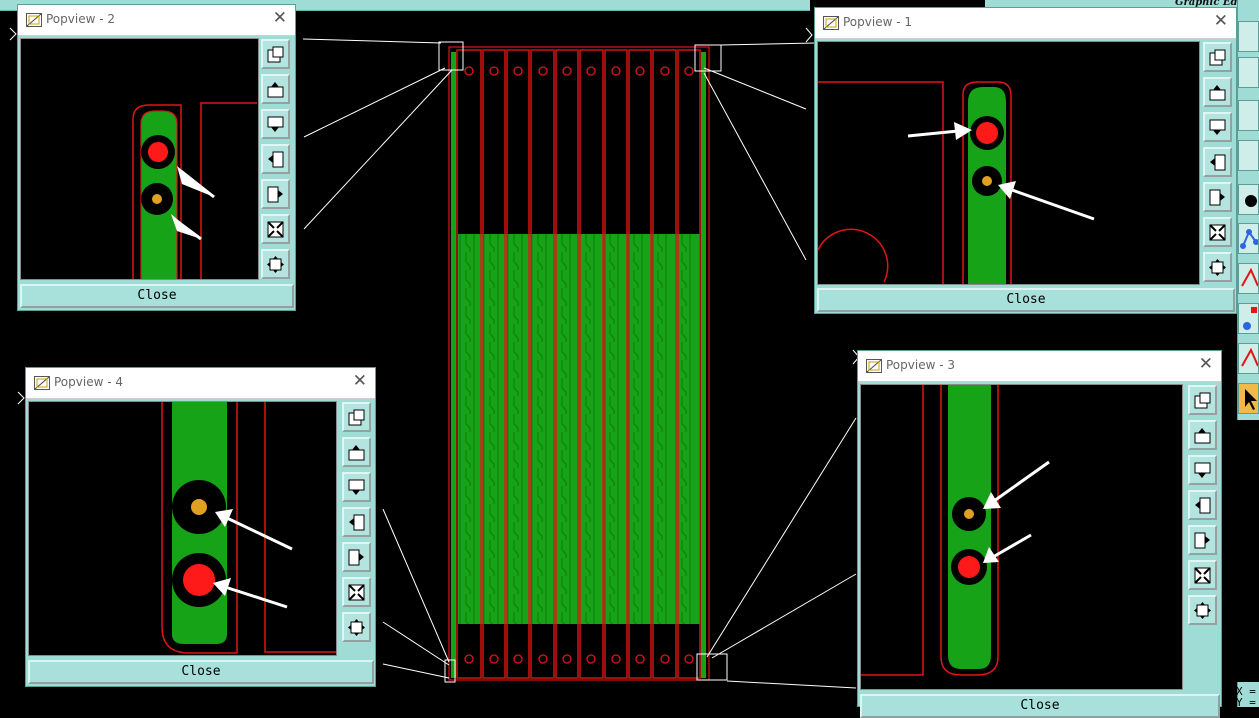  Describe the element at coordinates (1025, 23) in the screenshot. I see `popview-1-titlebar: Popview - 1 ✕` at that location.